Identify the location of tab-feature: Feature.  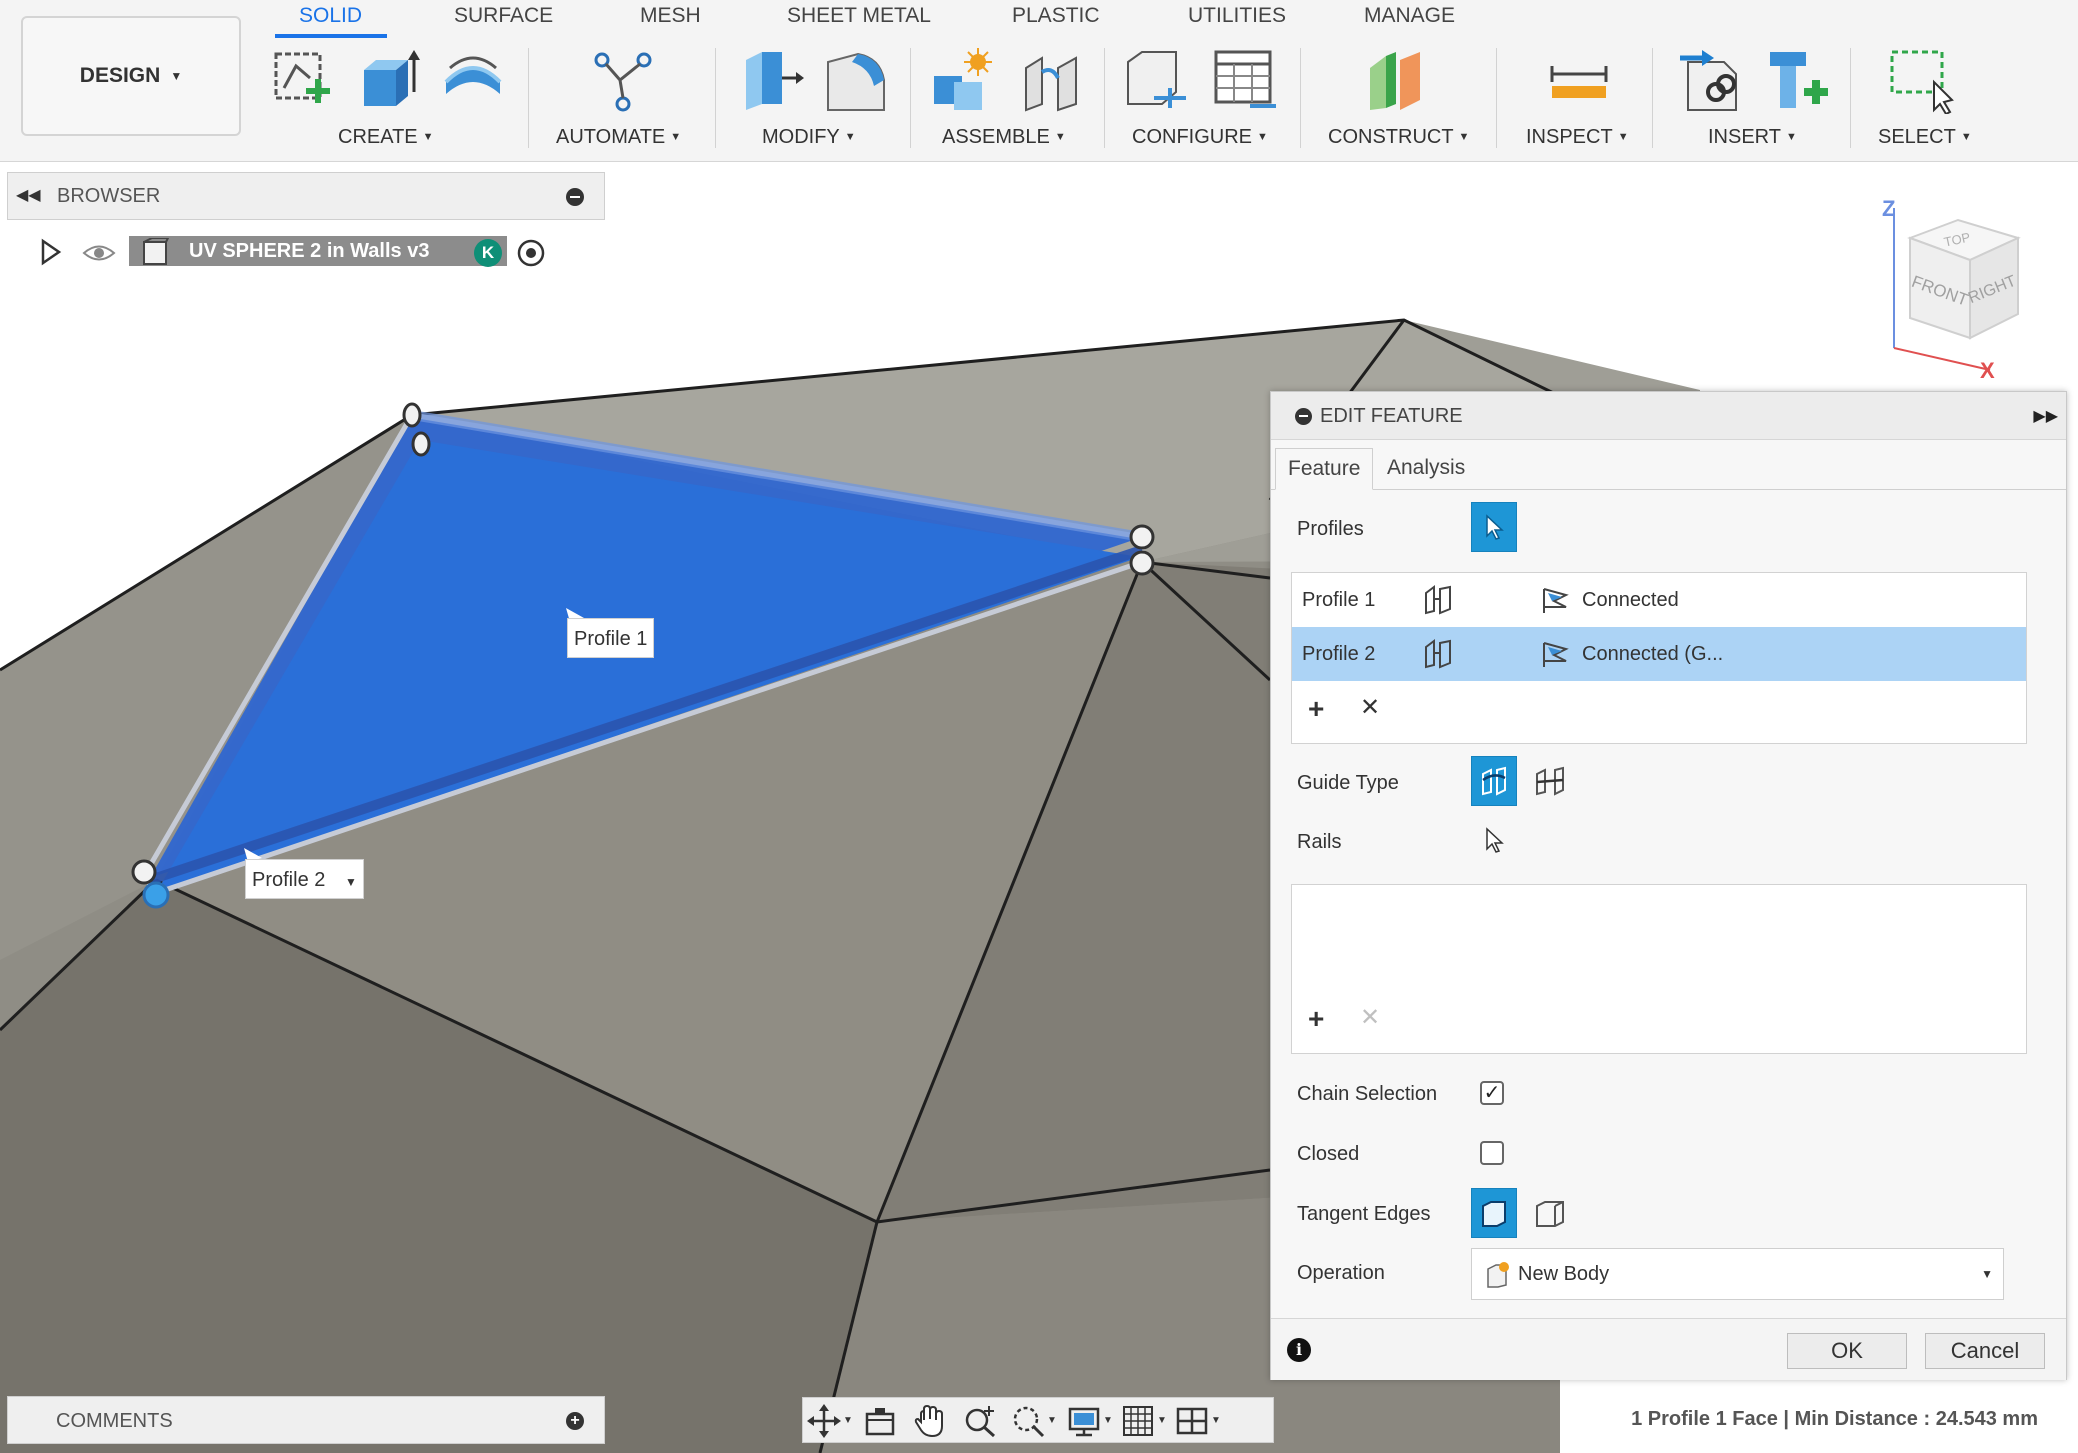
(1324, 469).